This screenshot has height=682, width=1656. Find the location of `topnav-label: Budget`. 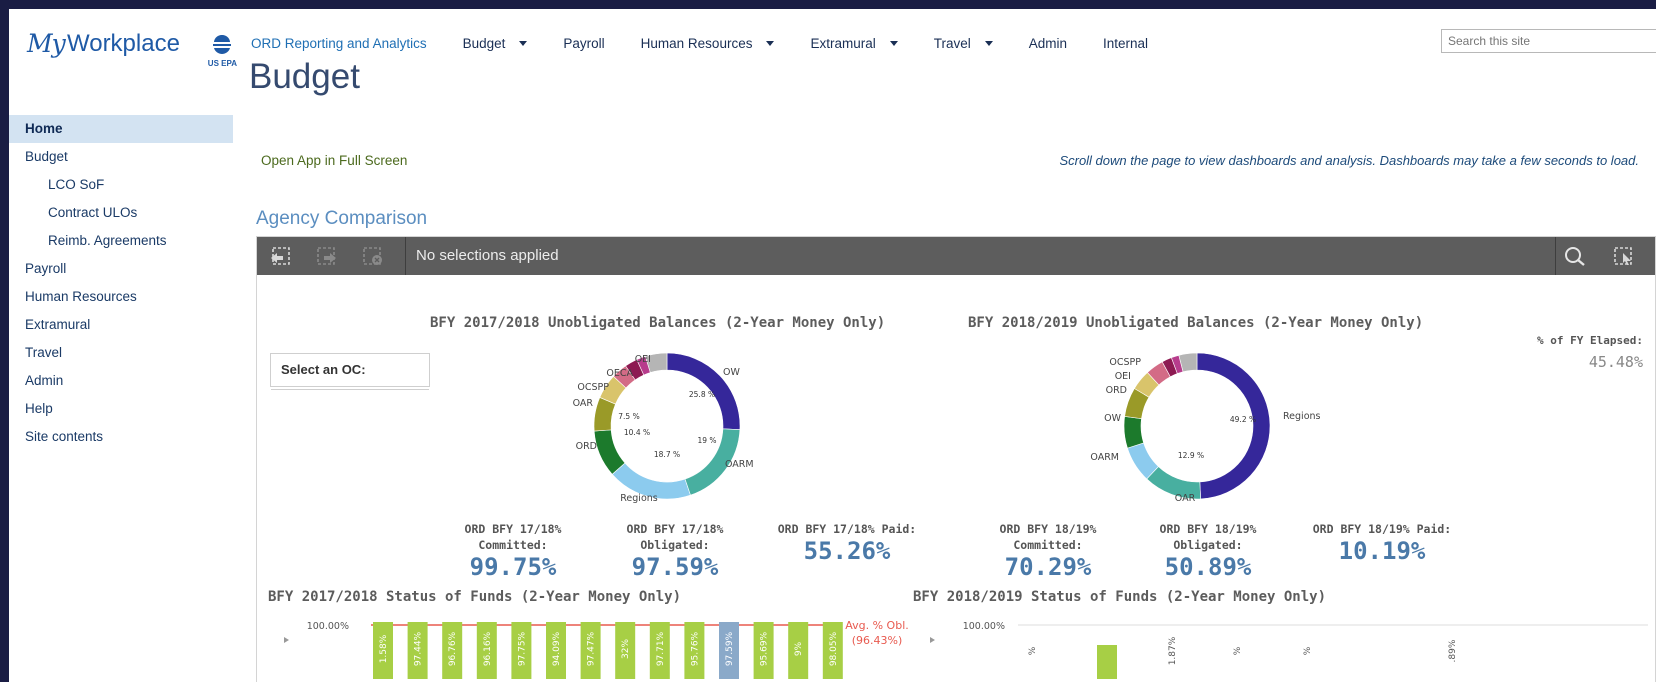

topnav-label: Budget is located at coordinates (484, 43).